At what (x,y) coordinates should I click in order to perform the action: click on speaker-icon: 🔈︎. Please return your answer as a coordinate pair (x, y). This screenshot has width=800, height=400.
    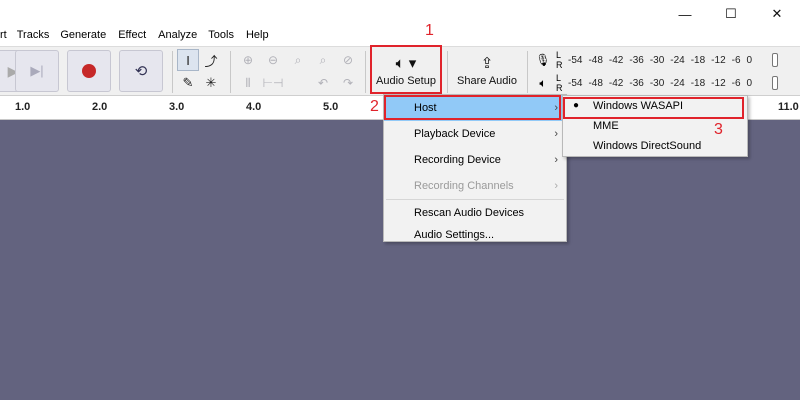
    Looking at the image, I should click on (543, 82).